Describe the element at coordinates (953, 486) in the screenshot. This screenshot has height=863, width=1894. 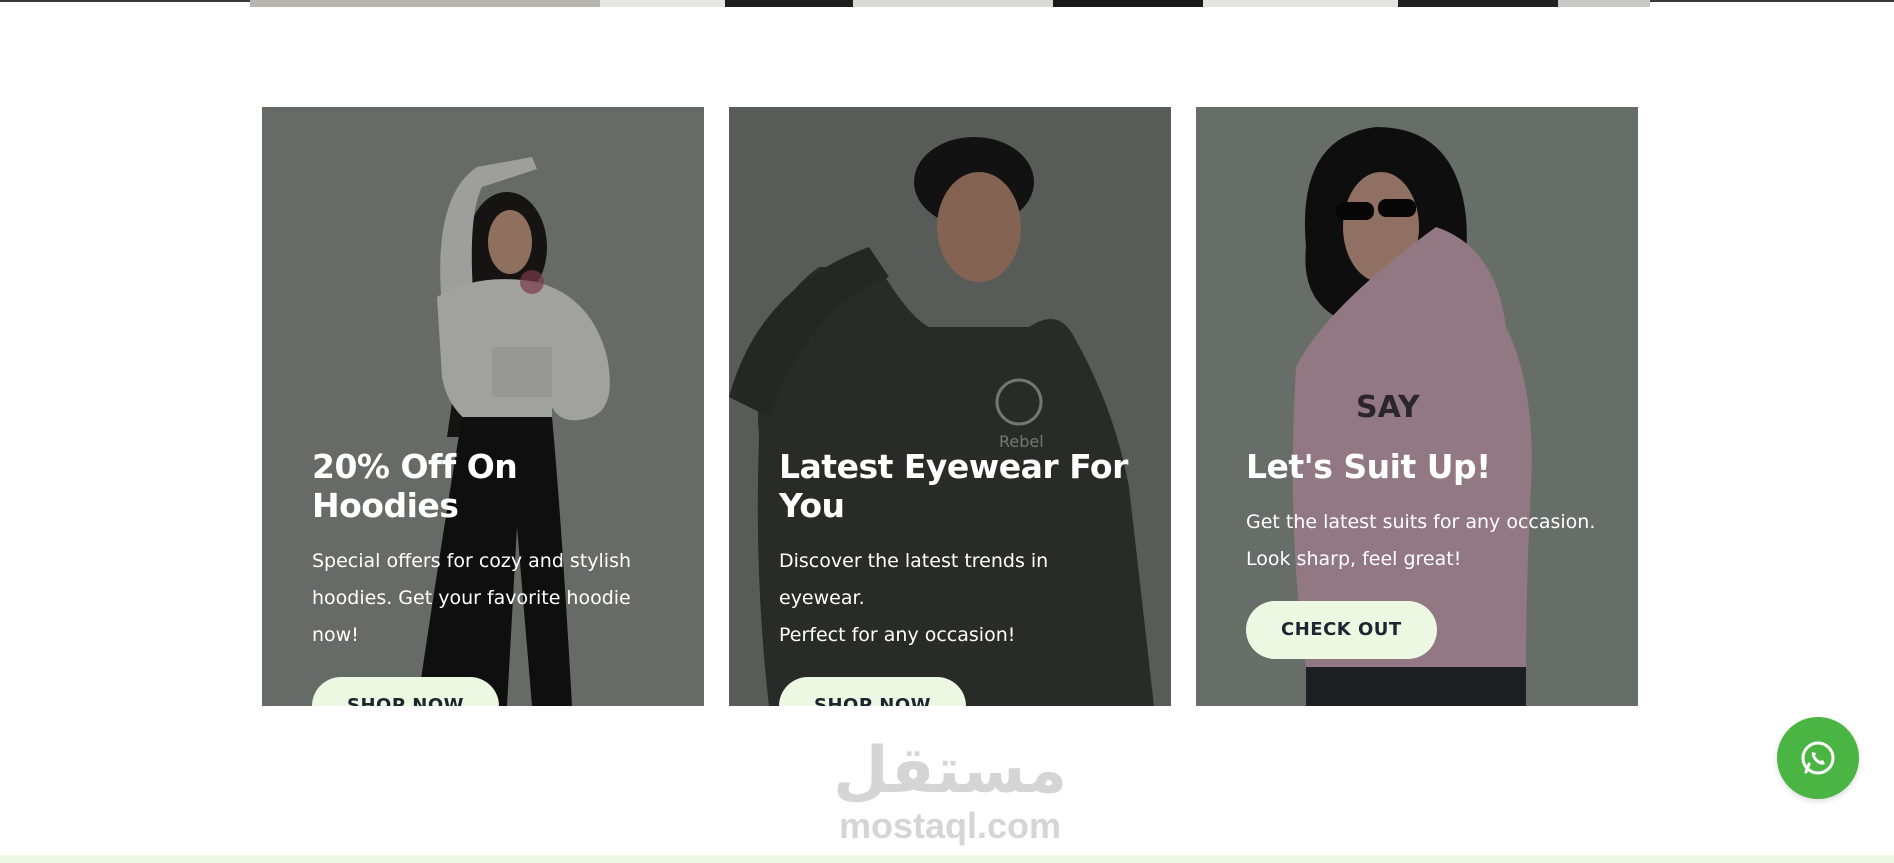
I see `card-title: Latest Eyewear For You` at that location.